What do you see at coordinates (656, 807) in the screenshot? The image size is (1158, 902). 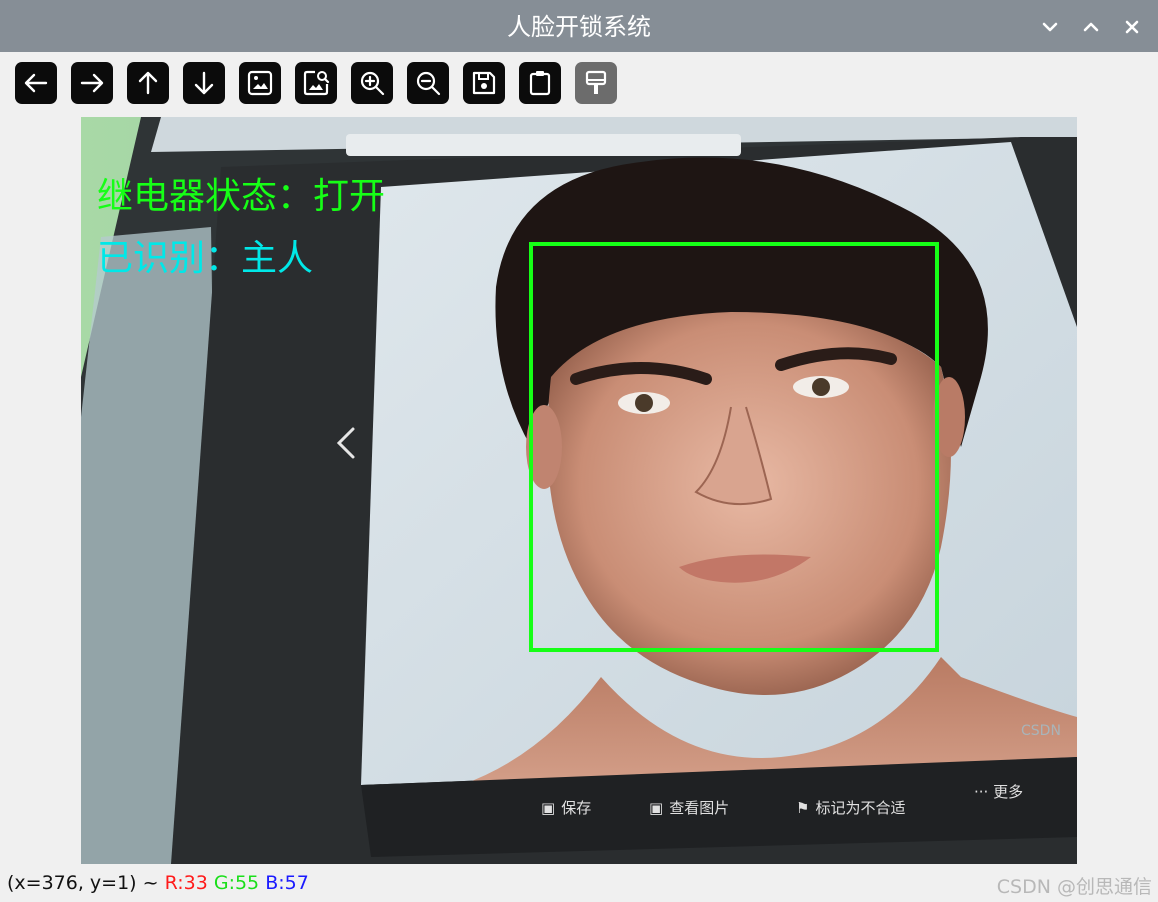 I see `image-icon: ▣` at bounding box center [656, 807].